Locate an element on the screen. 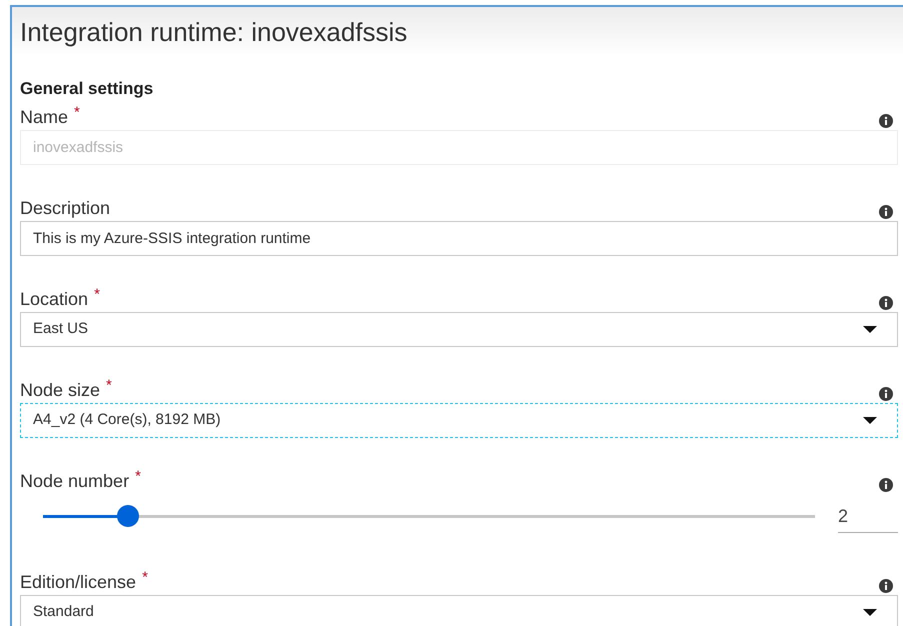 This screenshot has height=626, width=903. field-label: Description is located at coordinates (65, 208).